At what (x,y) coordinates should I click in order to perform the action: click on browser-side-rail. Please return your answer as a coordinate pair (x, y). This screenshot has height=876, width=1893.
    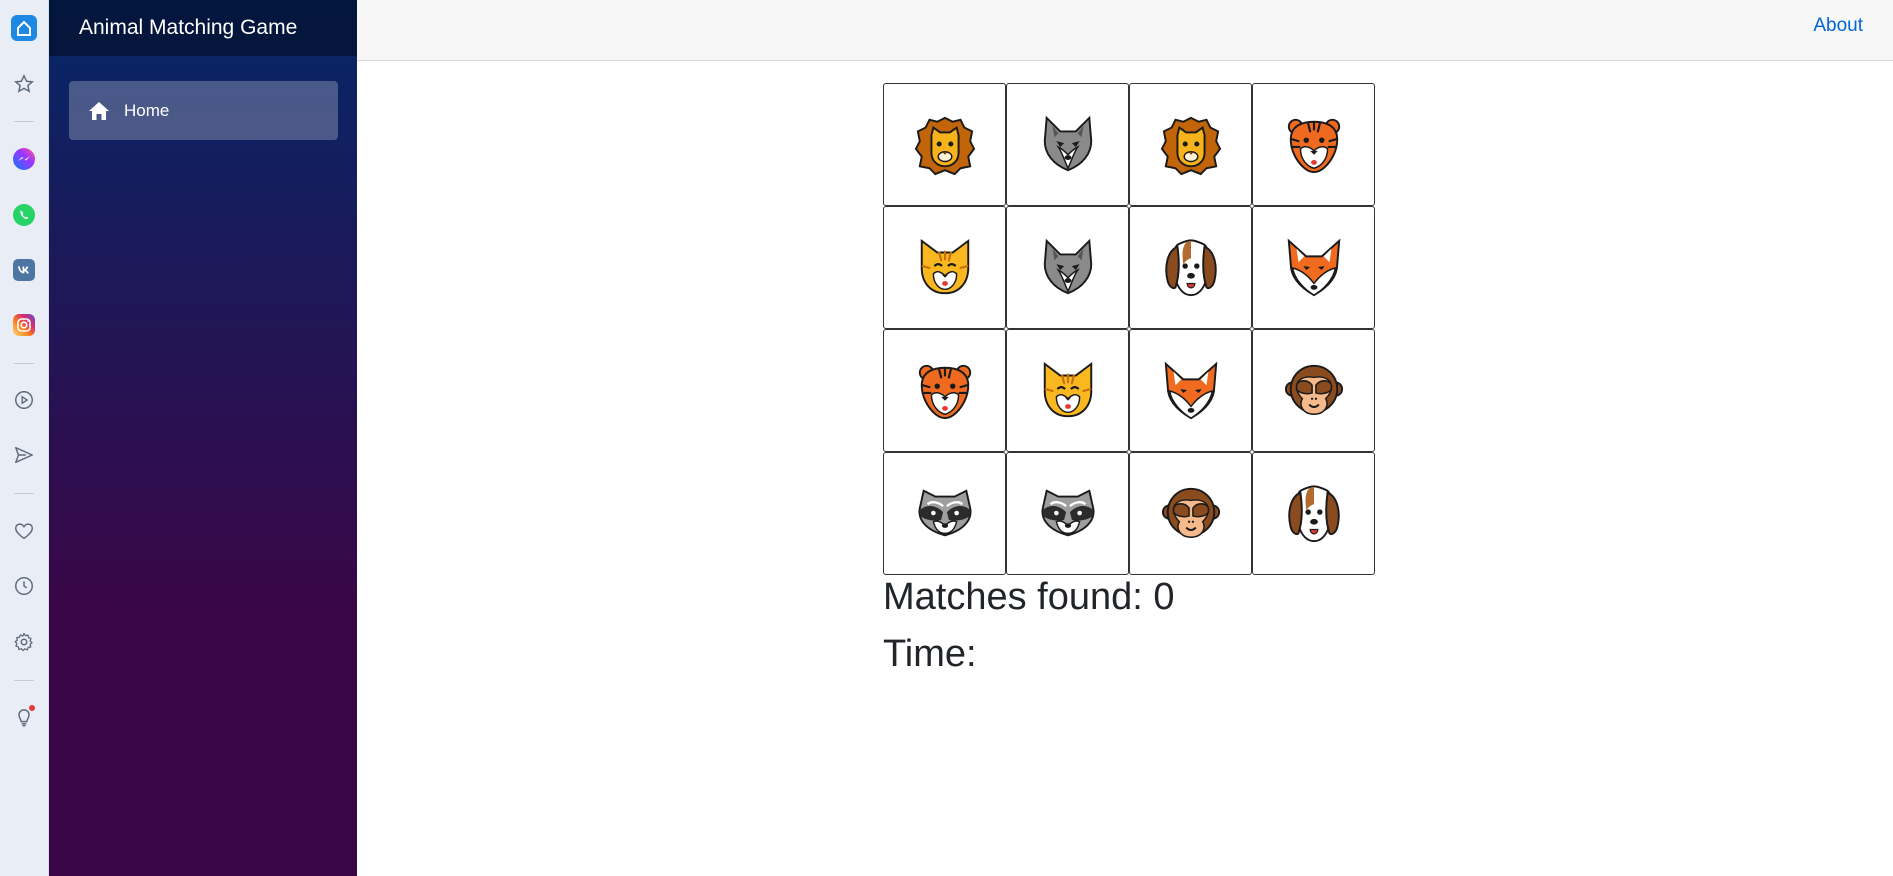
    Looking at the image, I should click on (24, 438).